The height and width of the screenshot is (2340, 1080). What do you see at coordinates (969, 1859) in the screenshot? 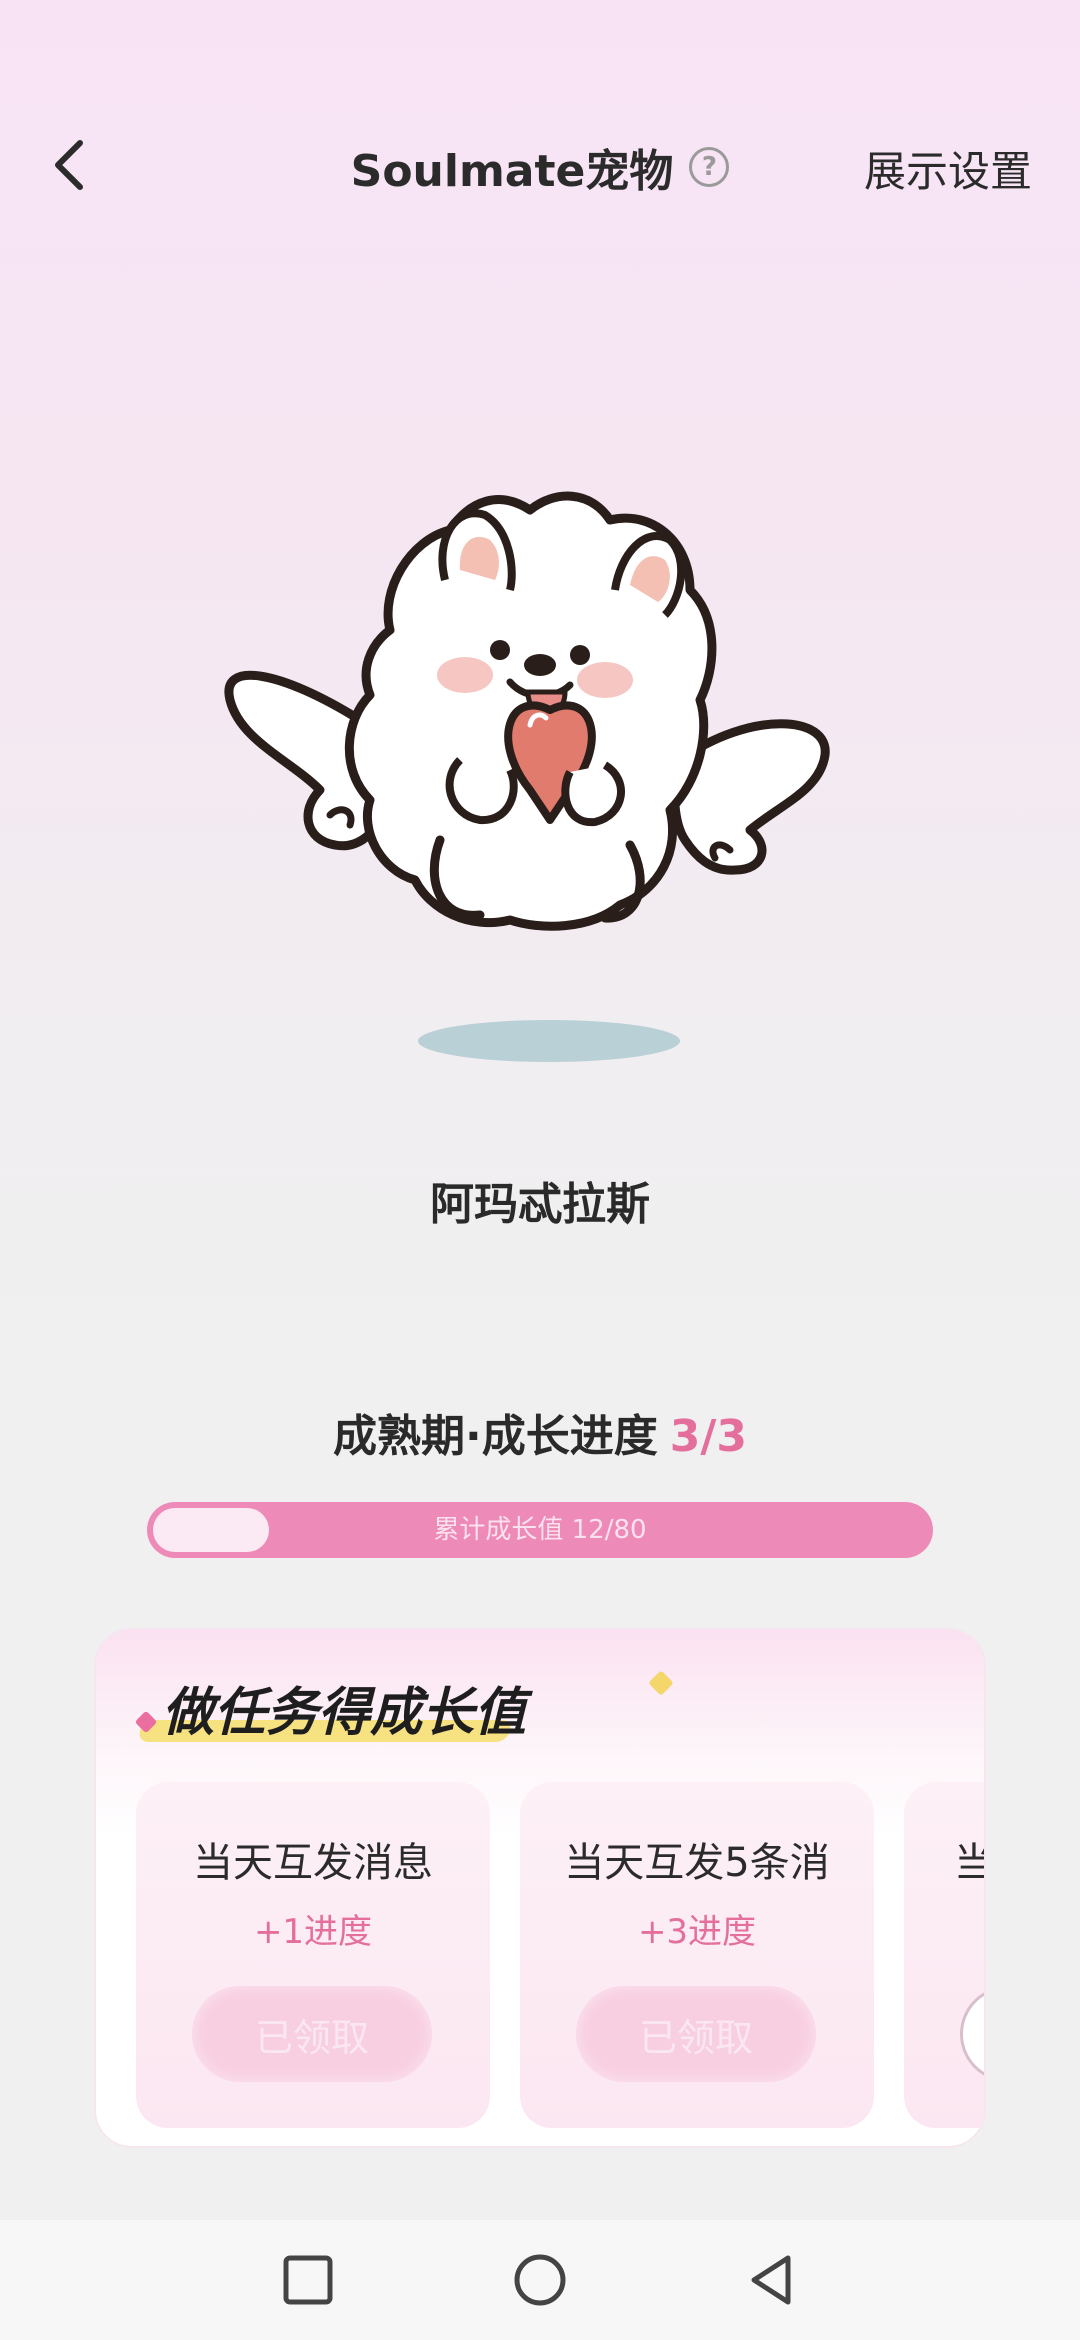
I see `task-name: 当` at bounding box center [969, 1859].